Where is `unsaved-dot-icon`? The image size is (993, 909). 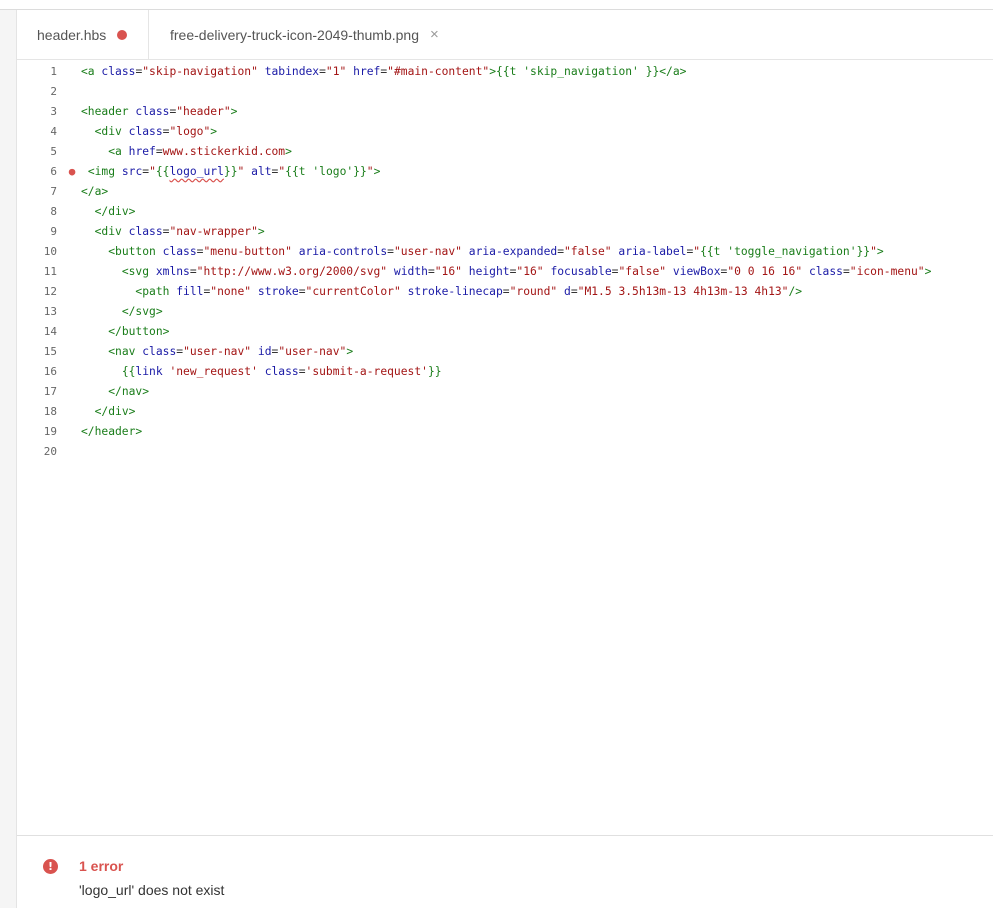 unsaved-dot-icon is located at coordinates (122, 34).